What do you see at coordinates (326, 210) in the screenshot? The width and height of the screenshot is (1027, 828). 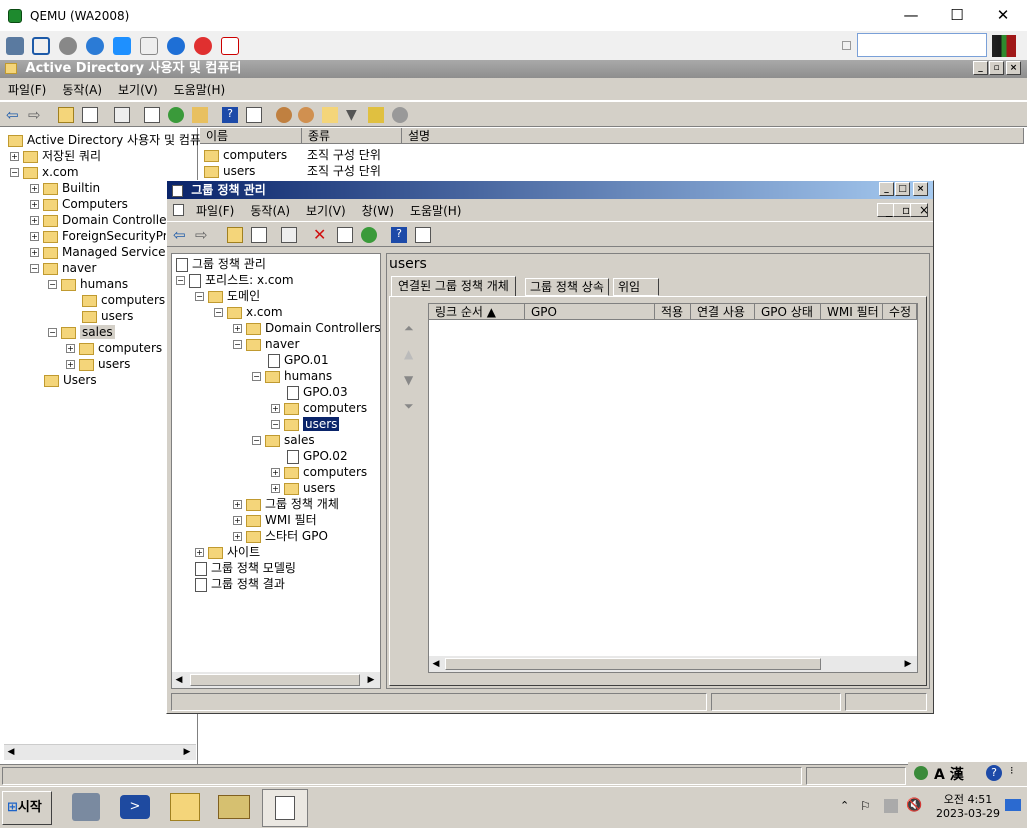 I see `gpm-menu-view: 보기(V)` at bounding box center [326, 210].